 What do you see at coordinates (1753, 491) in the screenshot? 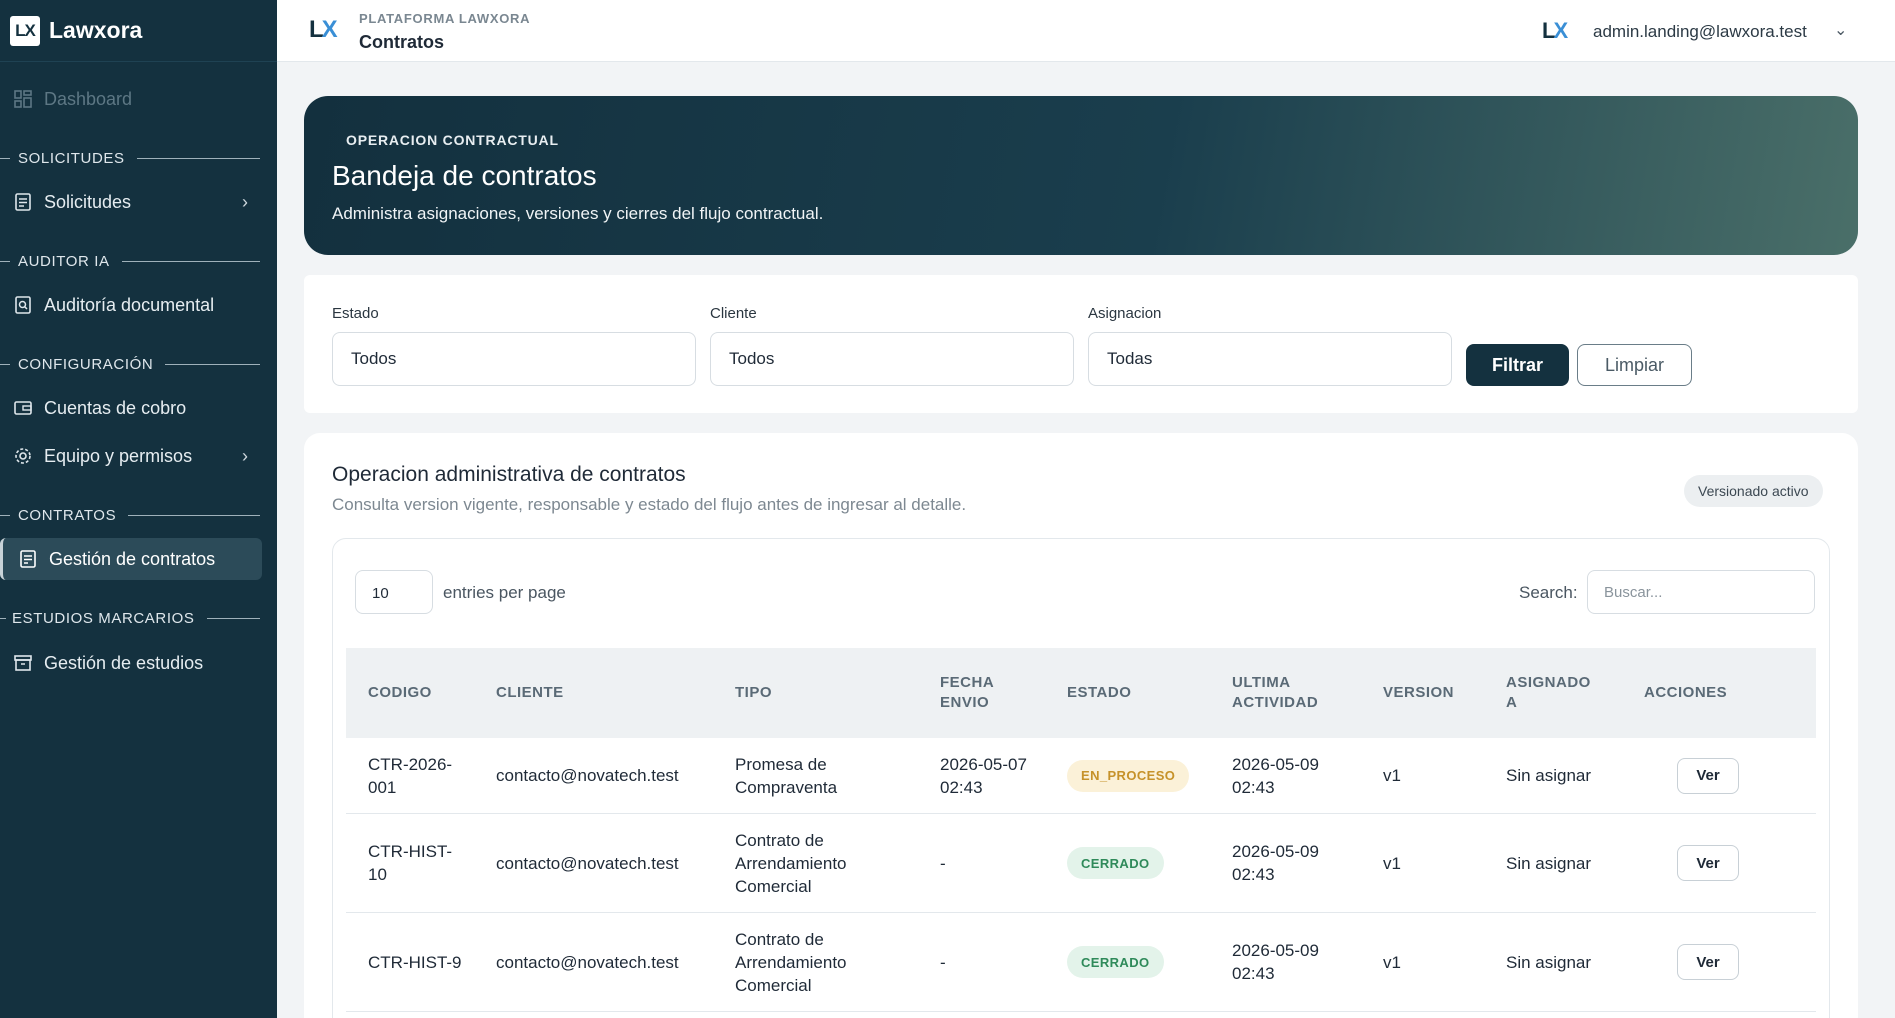
I see `versioning-badge: Versionado activo` at bounding box center [1753, 491].